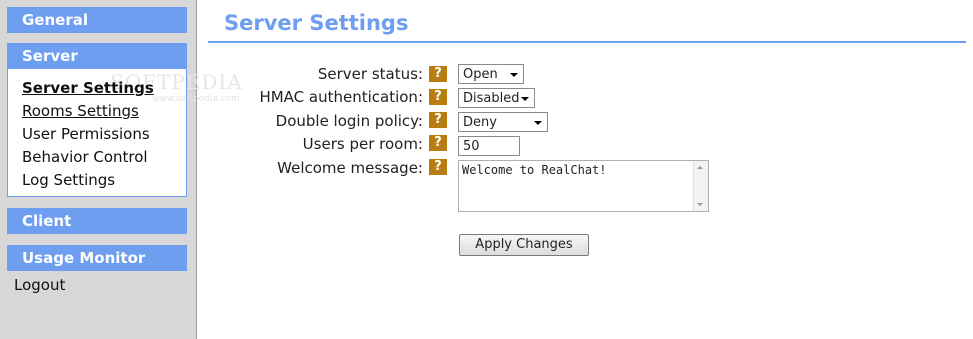 The image size is (973, 339). What do you see at coordinates (85, 157) in the screenshot?
I see `sidebar-item-behavior-control: Behavior Control` at bounding box center [85, 157].